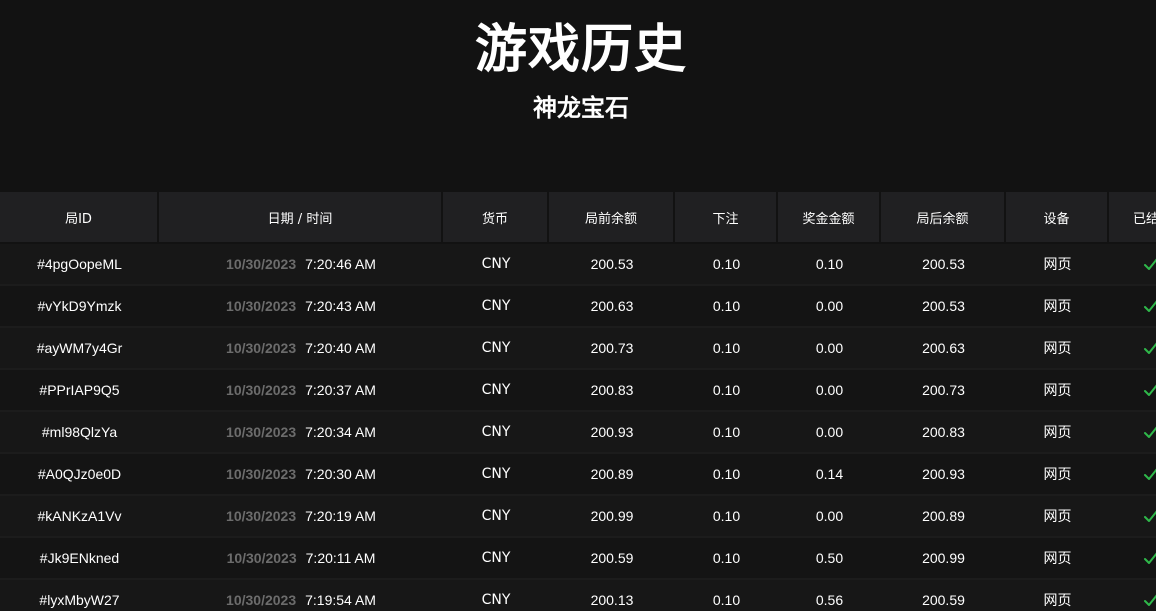  Describe the element at coordinates (612, 265) in the screenshot. I see `balance-before: 200.53` at that location.